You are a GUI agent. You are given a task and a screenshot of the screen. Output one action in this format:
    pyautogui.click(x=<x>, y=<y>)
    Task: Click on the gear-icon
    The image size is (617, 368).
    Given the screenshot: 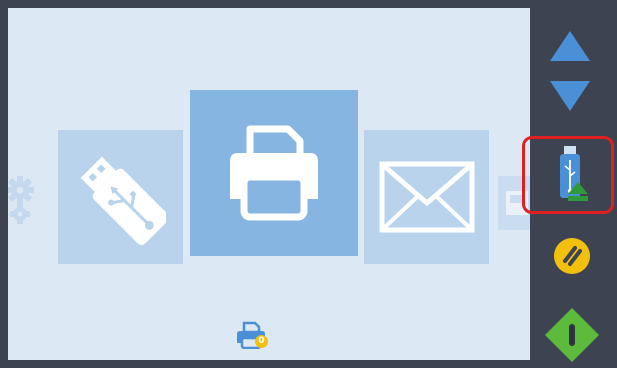 What is the action you would take?
    pyautogui.click(x=23, y=200)
    